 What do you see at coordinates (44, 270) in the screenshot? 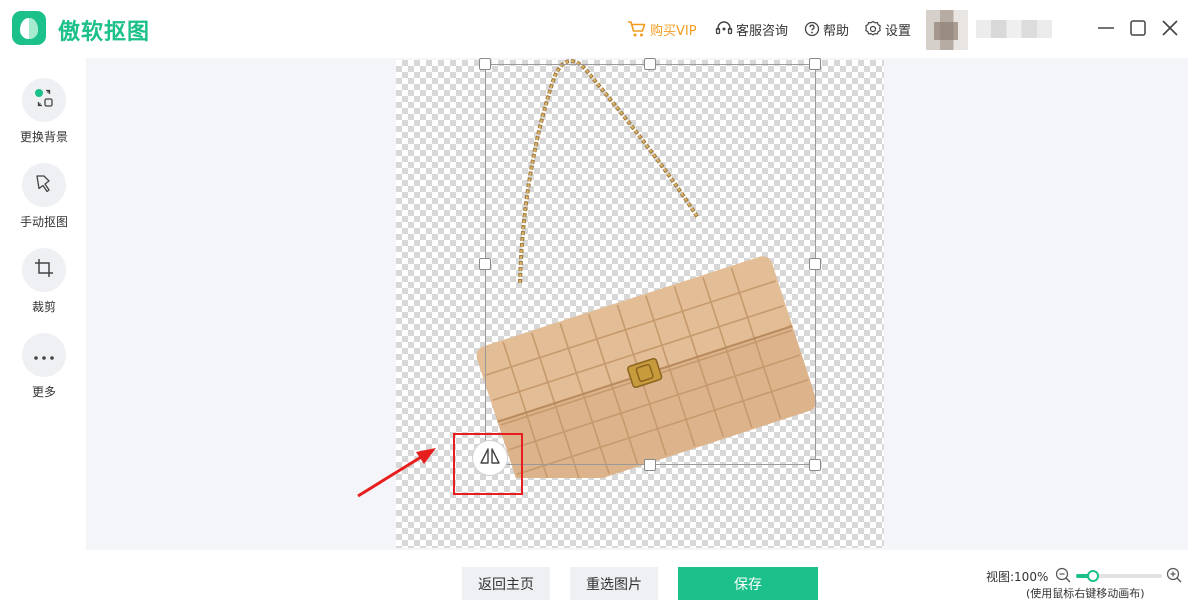
I see `crop-icon` at bounding box center [44, 270].